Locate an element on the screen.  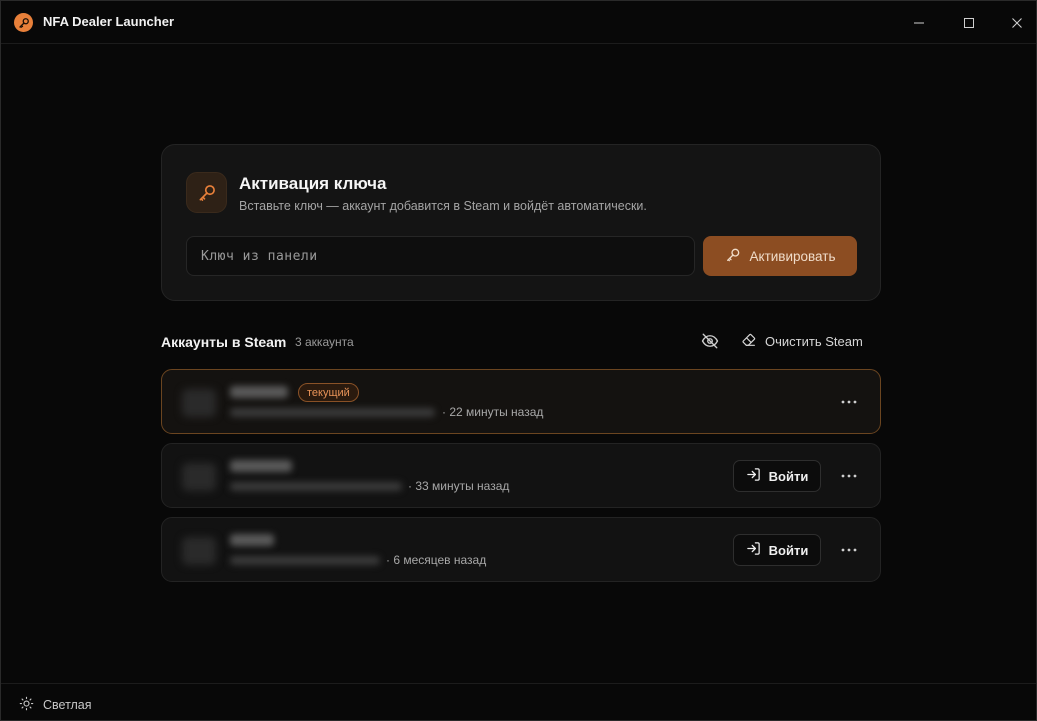
current-badge: текущий is located at coordinates (328, 392).